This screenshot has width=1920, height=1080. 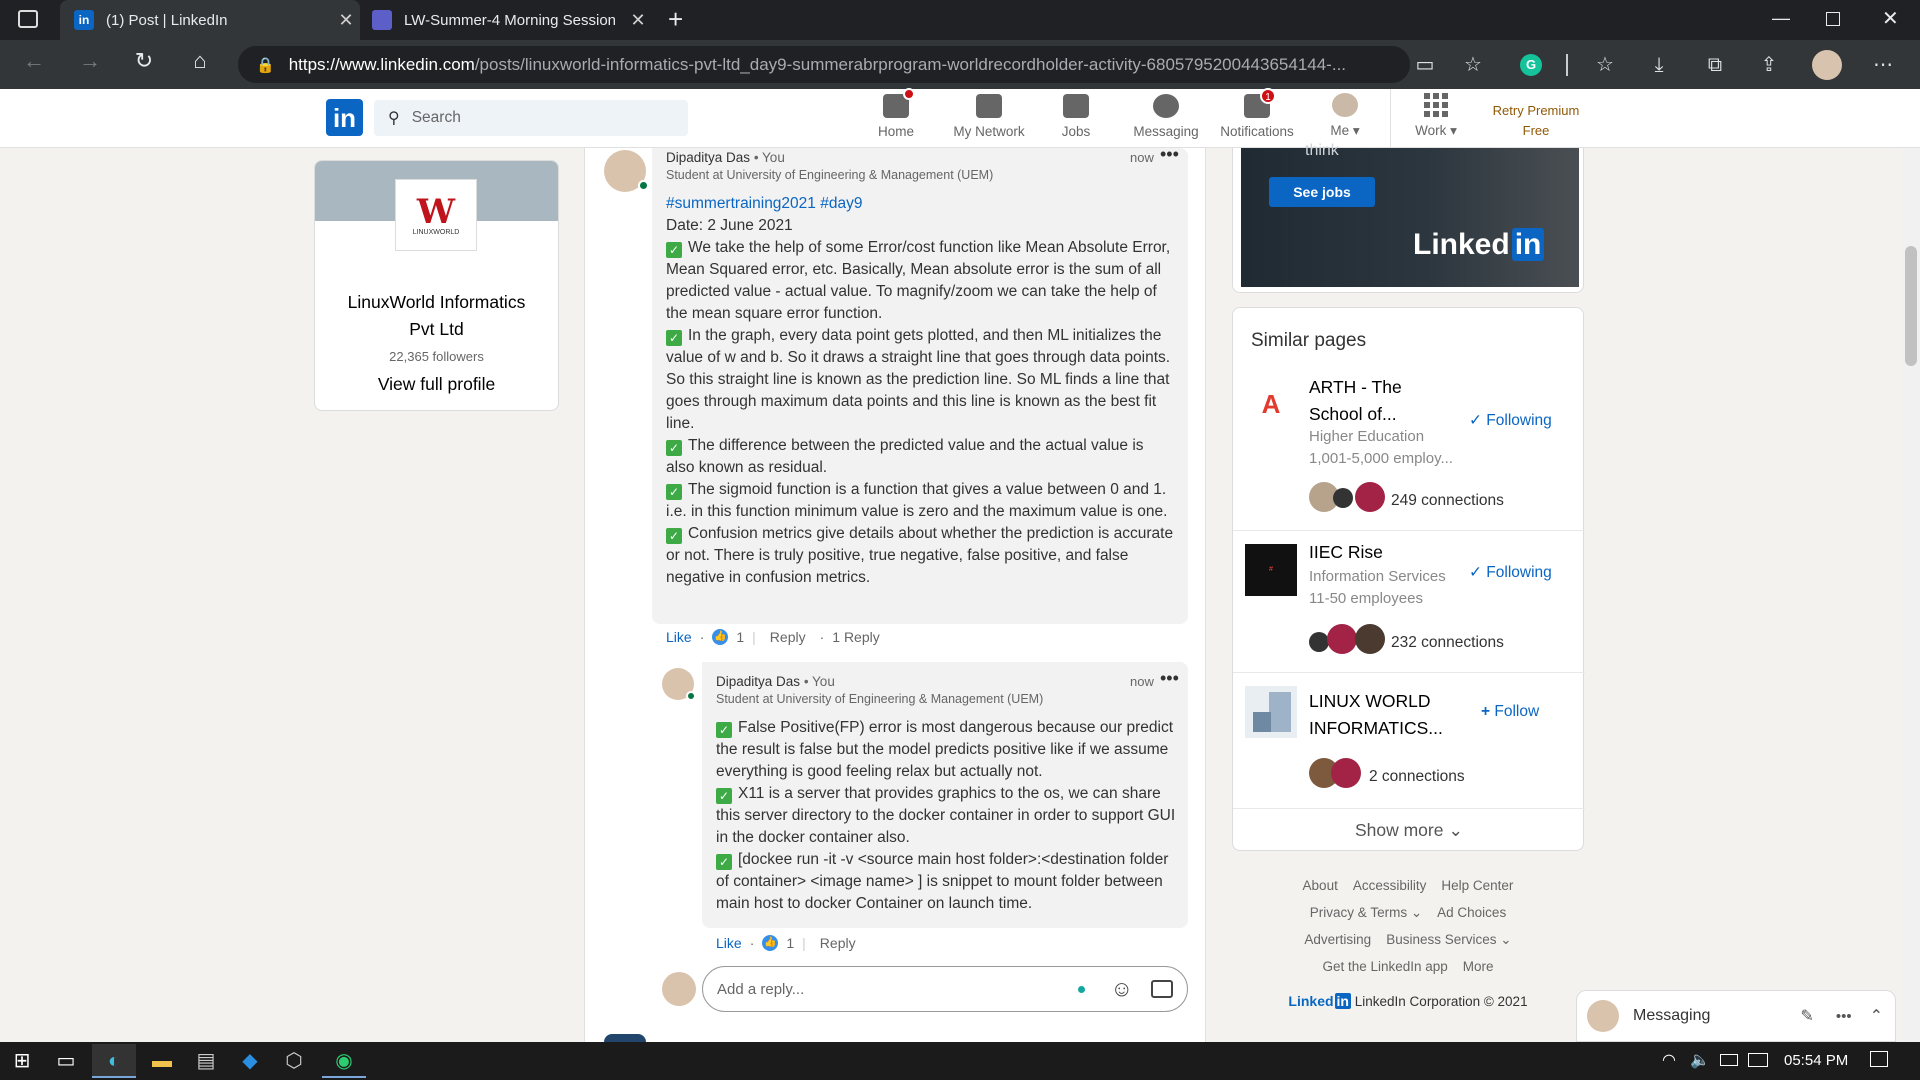 I want to click on grammarly-icon: G, so click(x=1531, y=65).